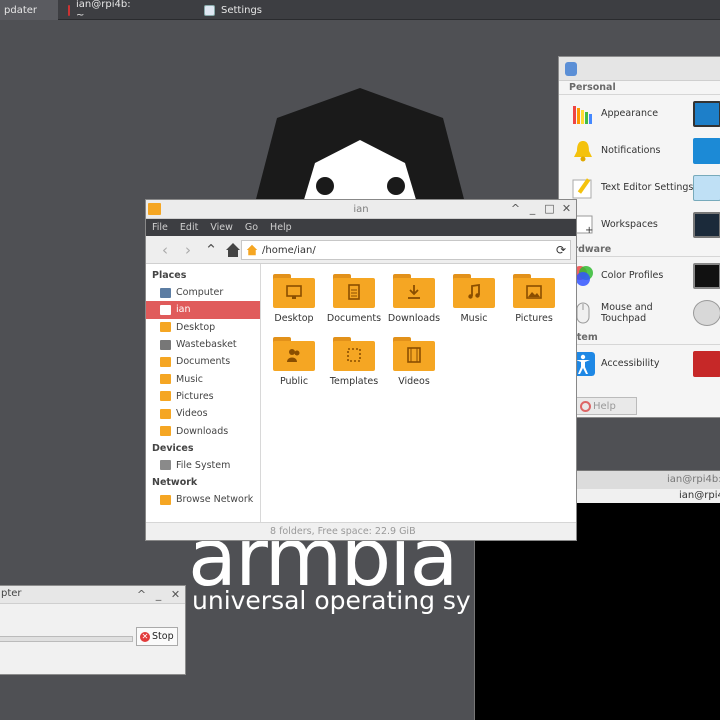 This screenshot has width=720, height=720. What do you see at coordinates (203, 327) in the screenshot?
I see `sidebar-item-desktop: Desktop` at bounding box center [203, 327].